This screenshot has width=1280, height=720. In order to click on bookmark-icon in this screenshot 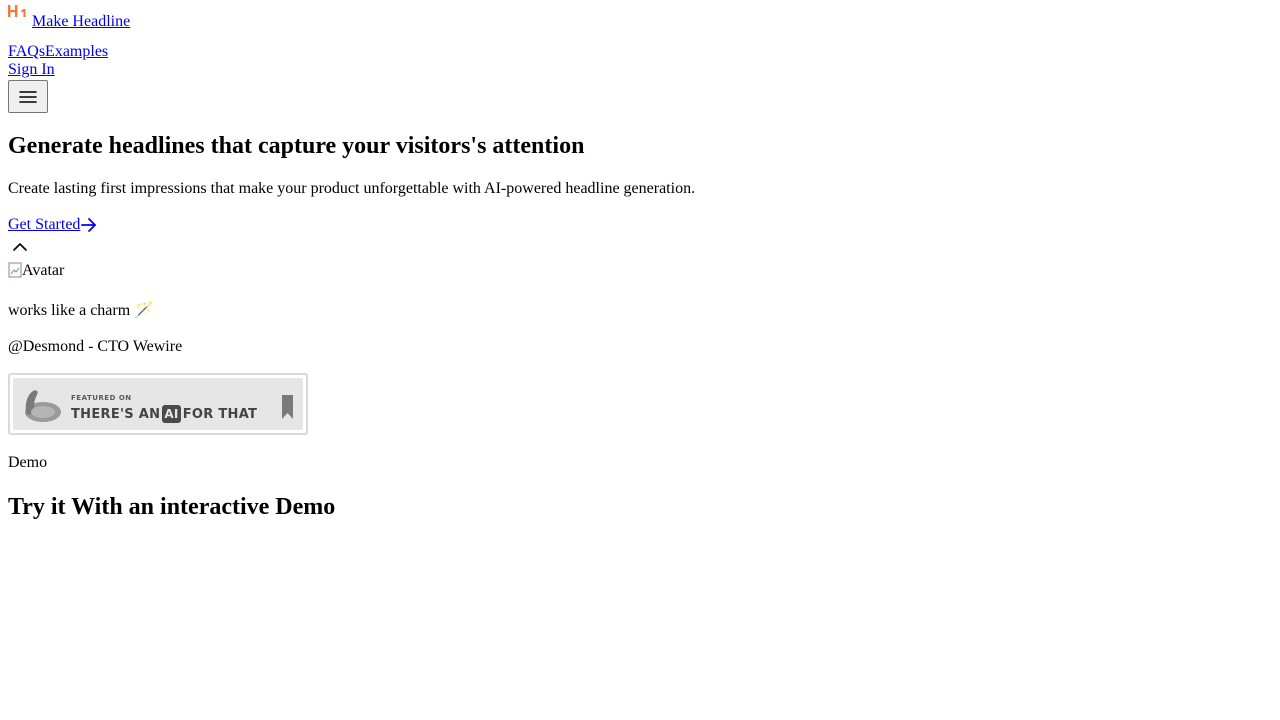, I will do `click(287, 407)`.